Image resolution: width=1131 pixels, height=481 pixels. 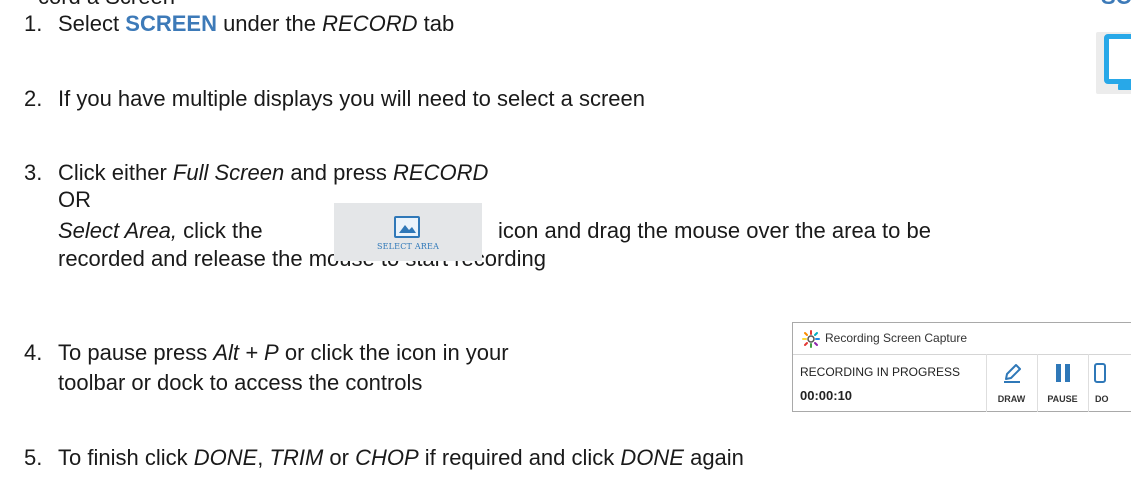 What do you see at coordinates (296, 457) in the screenshot?
I see `trim-keyword: TRIM` at bounding box center [296, 457].